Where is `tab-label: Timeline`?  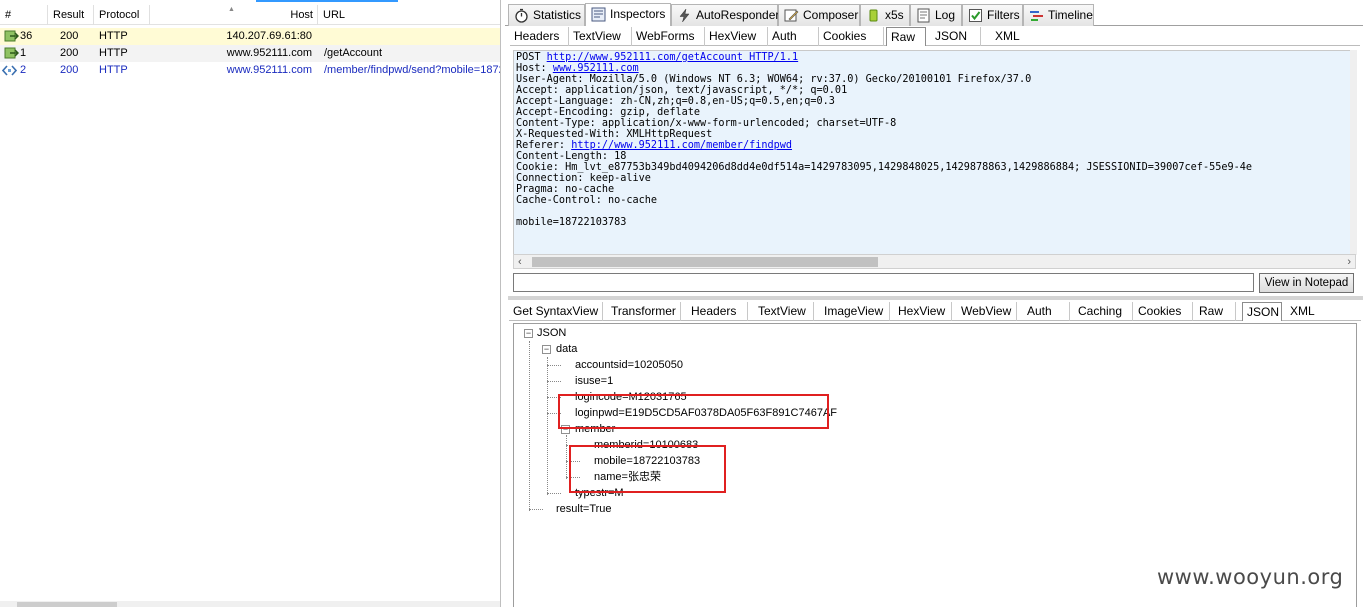 tab-label: Timeline is located at coordinates (1070, 15).